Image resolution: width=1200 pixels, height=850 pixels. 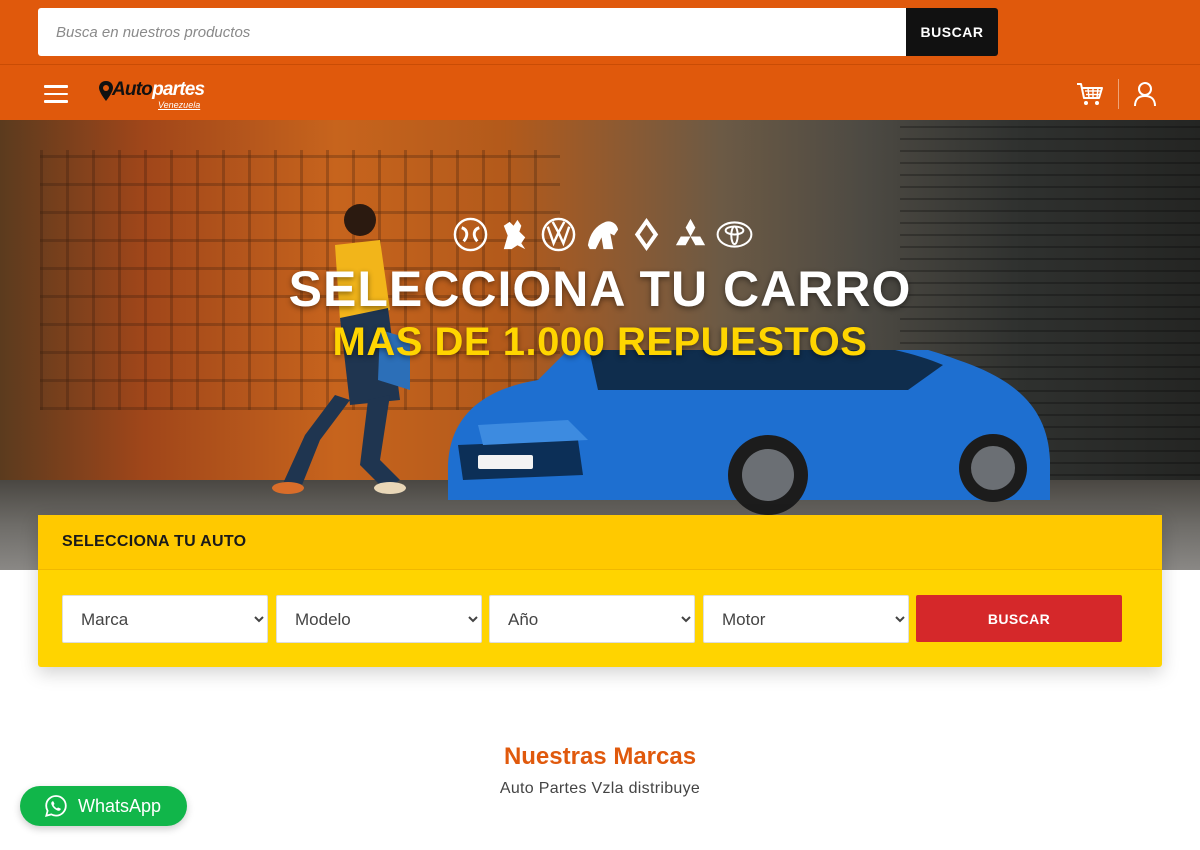 I want to click on renault-logo-icon, so click(x=646, y=234).